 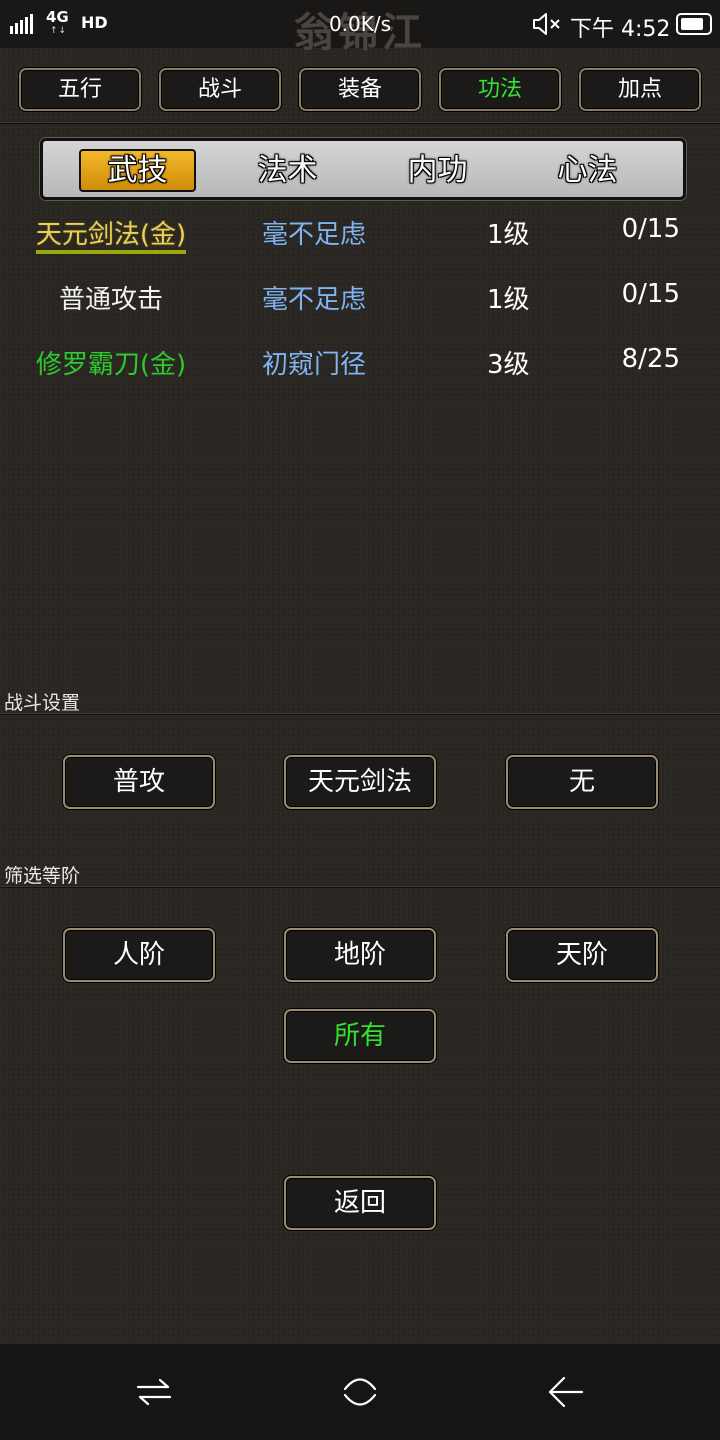 I want to click on subtab-mind-method: 心法, so click(x=587, y=170).